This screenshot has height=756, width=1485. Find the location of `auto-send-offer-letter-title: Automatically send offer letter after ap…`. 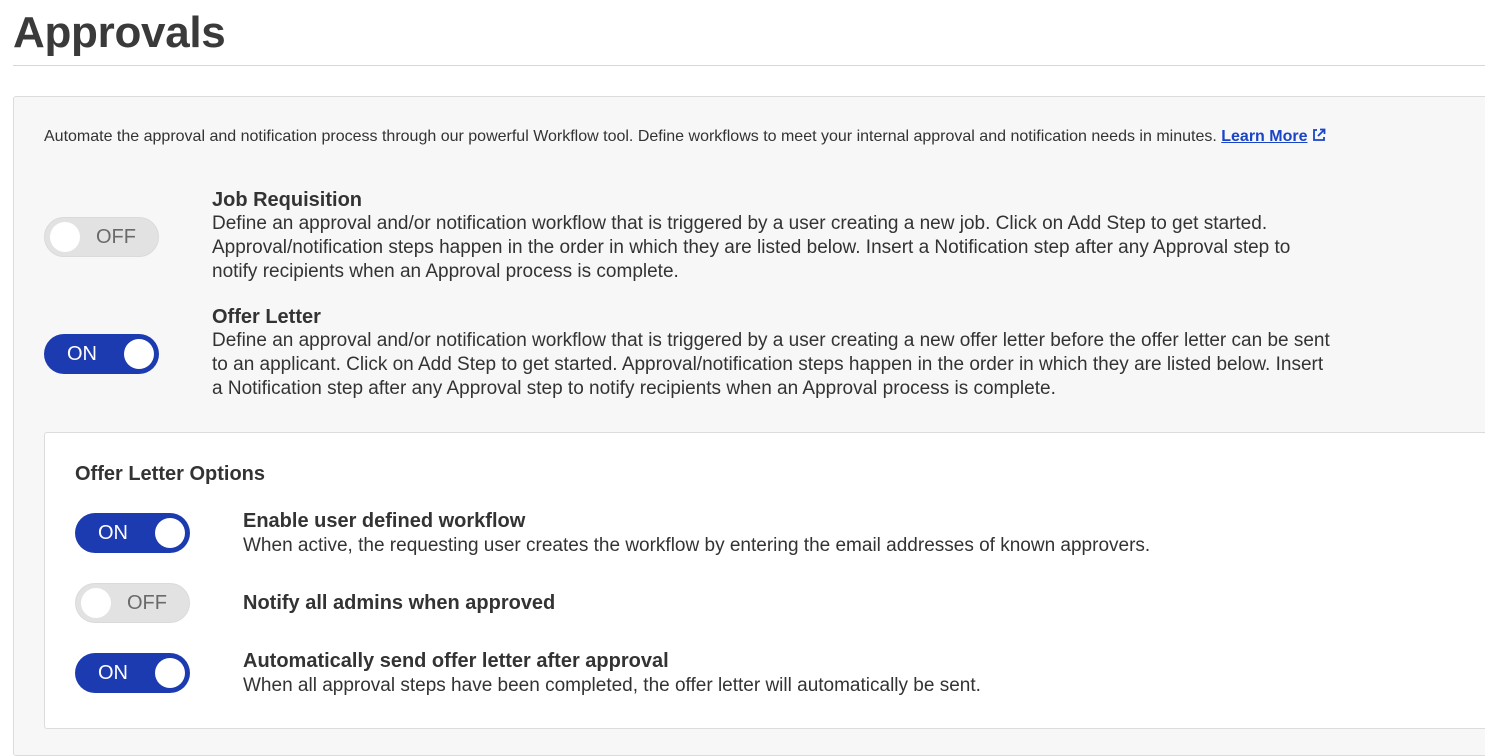

auto-send-offer-letter-title: Automatically send offer letter after ap… is located at coordinates (456, 661).